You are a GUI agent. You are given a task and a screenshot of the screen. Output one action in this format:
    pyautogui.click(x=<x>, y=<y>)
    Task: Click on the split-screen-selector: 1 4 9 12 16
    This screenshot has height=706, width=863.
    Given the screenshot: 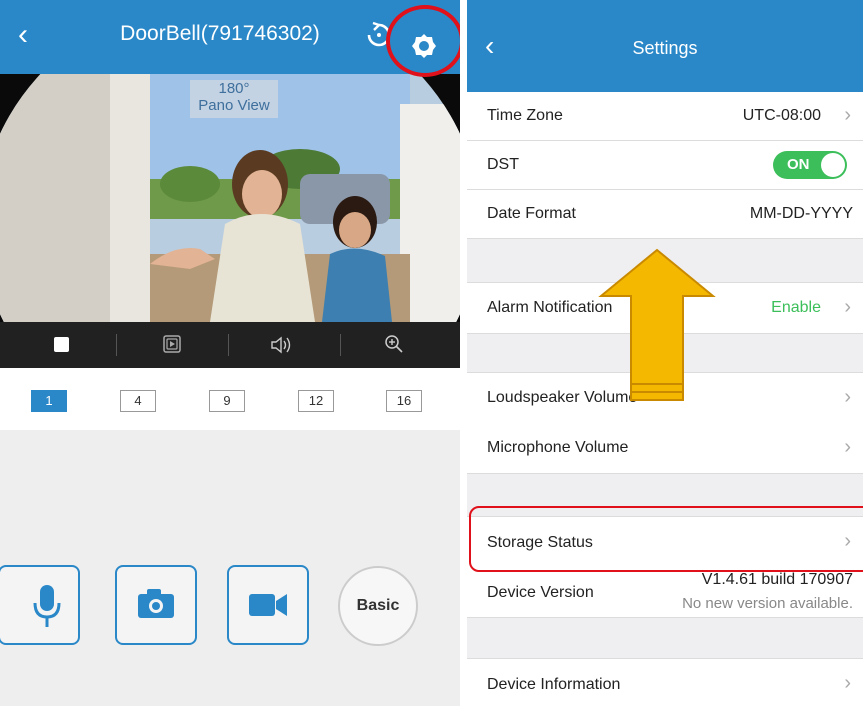 What is the action you would take?
    pyautogui.click(x=230, y=399)
    